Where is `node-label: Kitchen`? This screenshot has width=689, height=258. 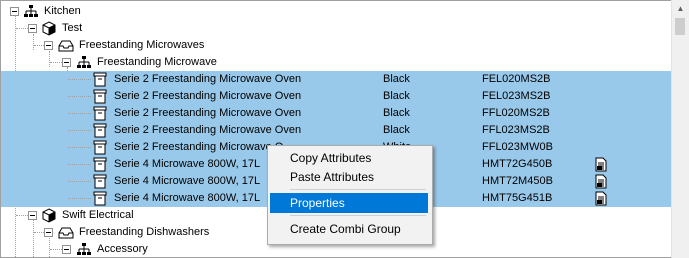 node-label: Kitchen is located at coordinates (62, 11).